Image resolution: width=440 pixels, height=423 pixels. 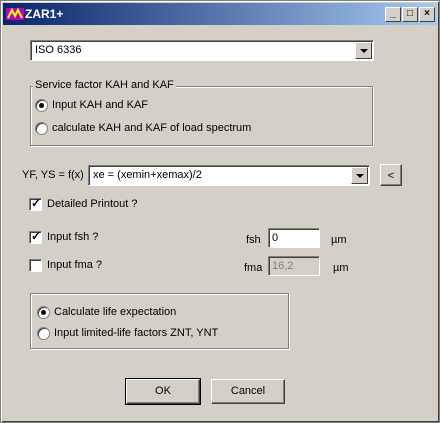 What do you see at coordinates (294, 238) in the screenshot?
I see `fsh-input: 0` at bounding box center [294, 238].